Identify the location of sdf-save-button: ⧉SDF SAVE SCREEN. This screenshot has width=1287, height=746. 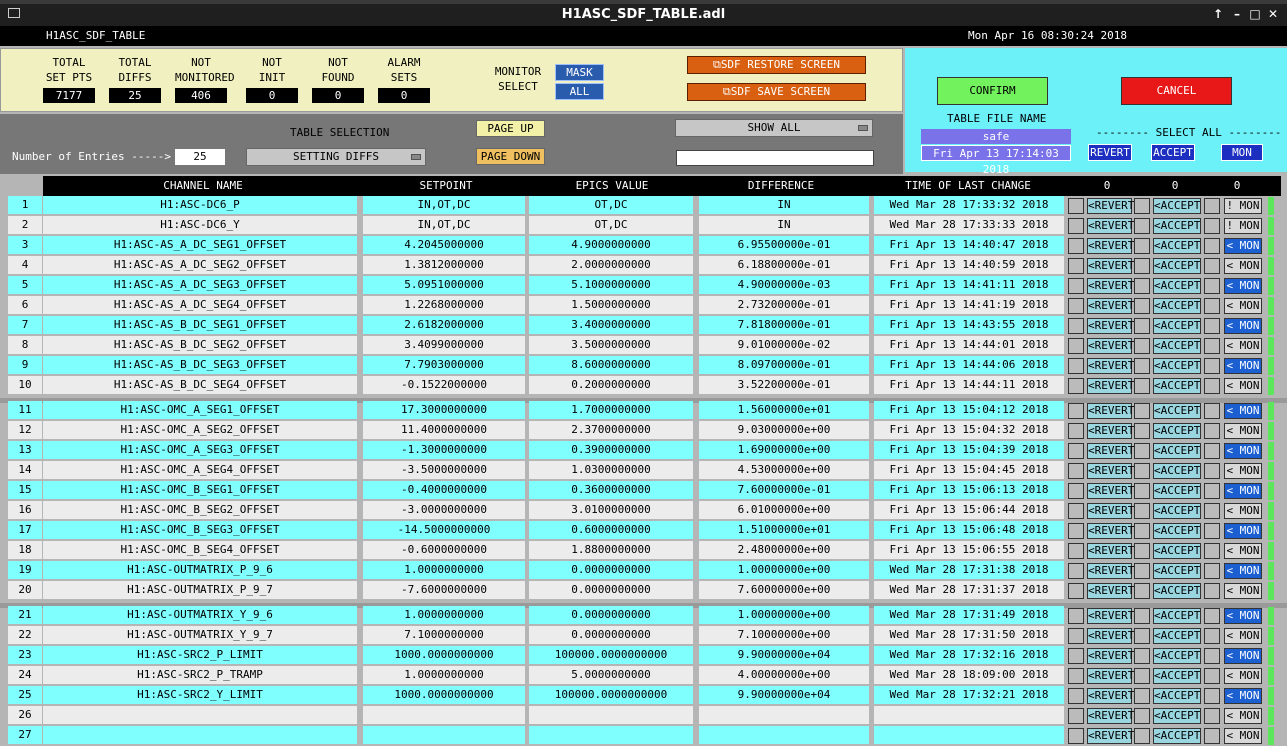
(776, 92).